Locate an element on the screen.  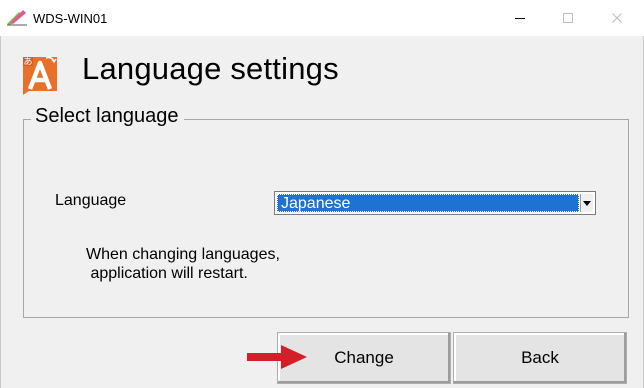
notice-line-2: application will restart. is located at coordinates (167, 273).